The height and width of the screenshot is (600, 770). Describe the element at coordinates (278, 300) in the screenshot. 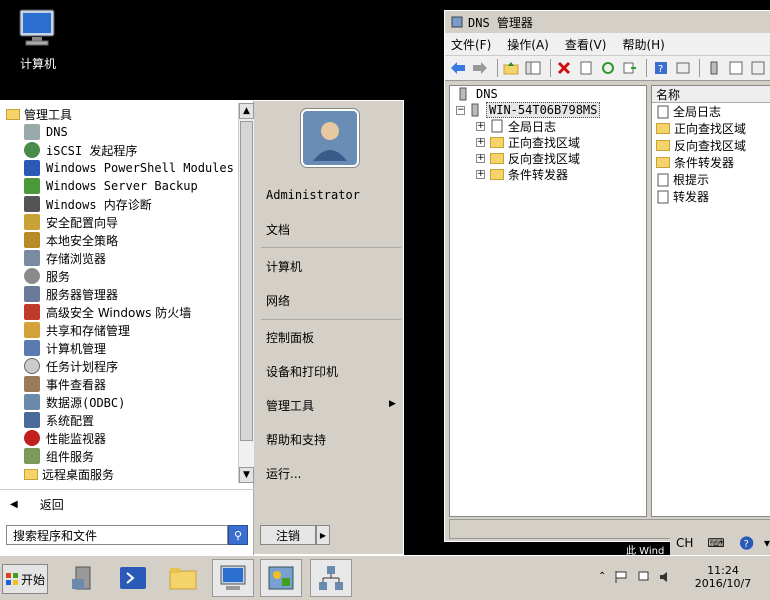

I see `menu-network: 网络` at that location.